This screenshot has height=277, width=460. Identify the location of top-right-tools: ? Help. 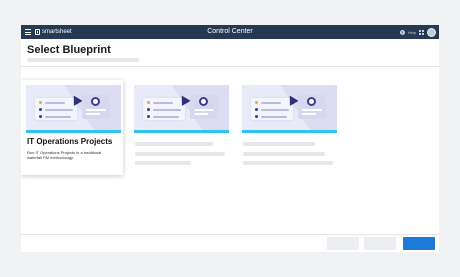
(417, 32).